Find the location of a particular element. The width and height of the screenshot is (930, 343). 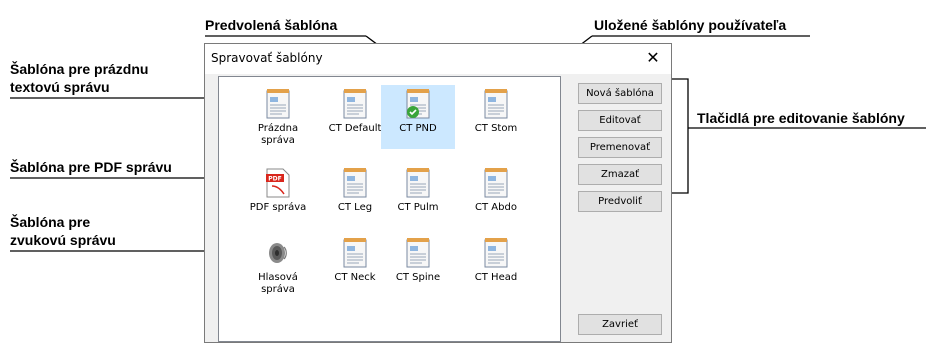

template-label: Prázdna správa is located at coordinates (278, 134).